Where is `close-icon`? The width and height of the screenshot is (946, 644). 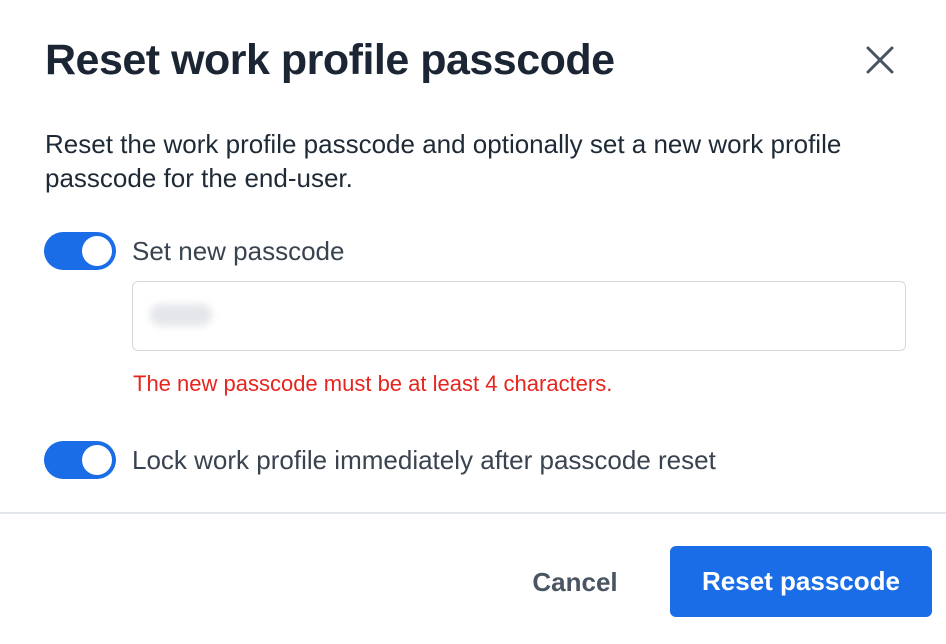
close-icon is located at coordinates (880, 62).